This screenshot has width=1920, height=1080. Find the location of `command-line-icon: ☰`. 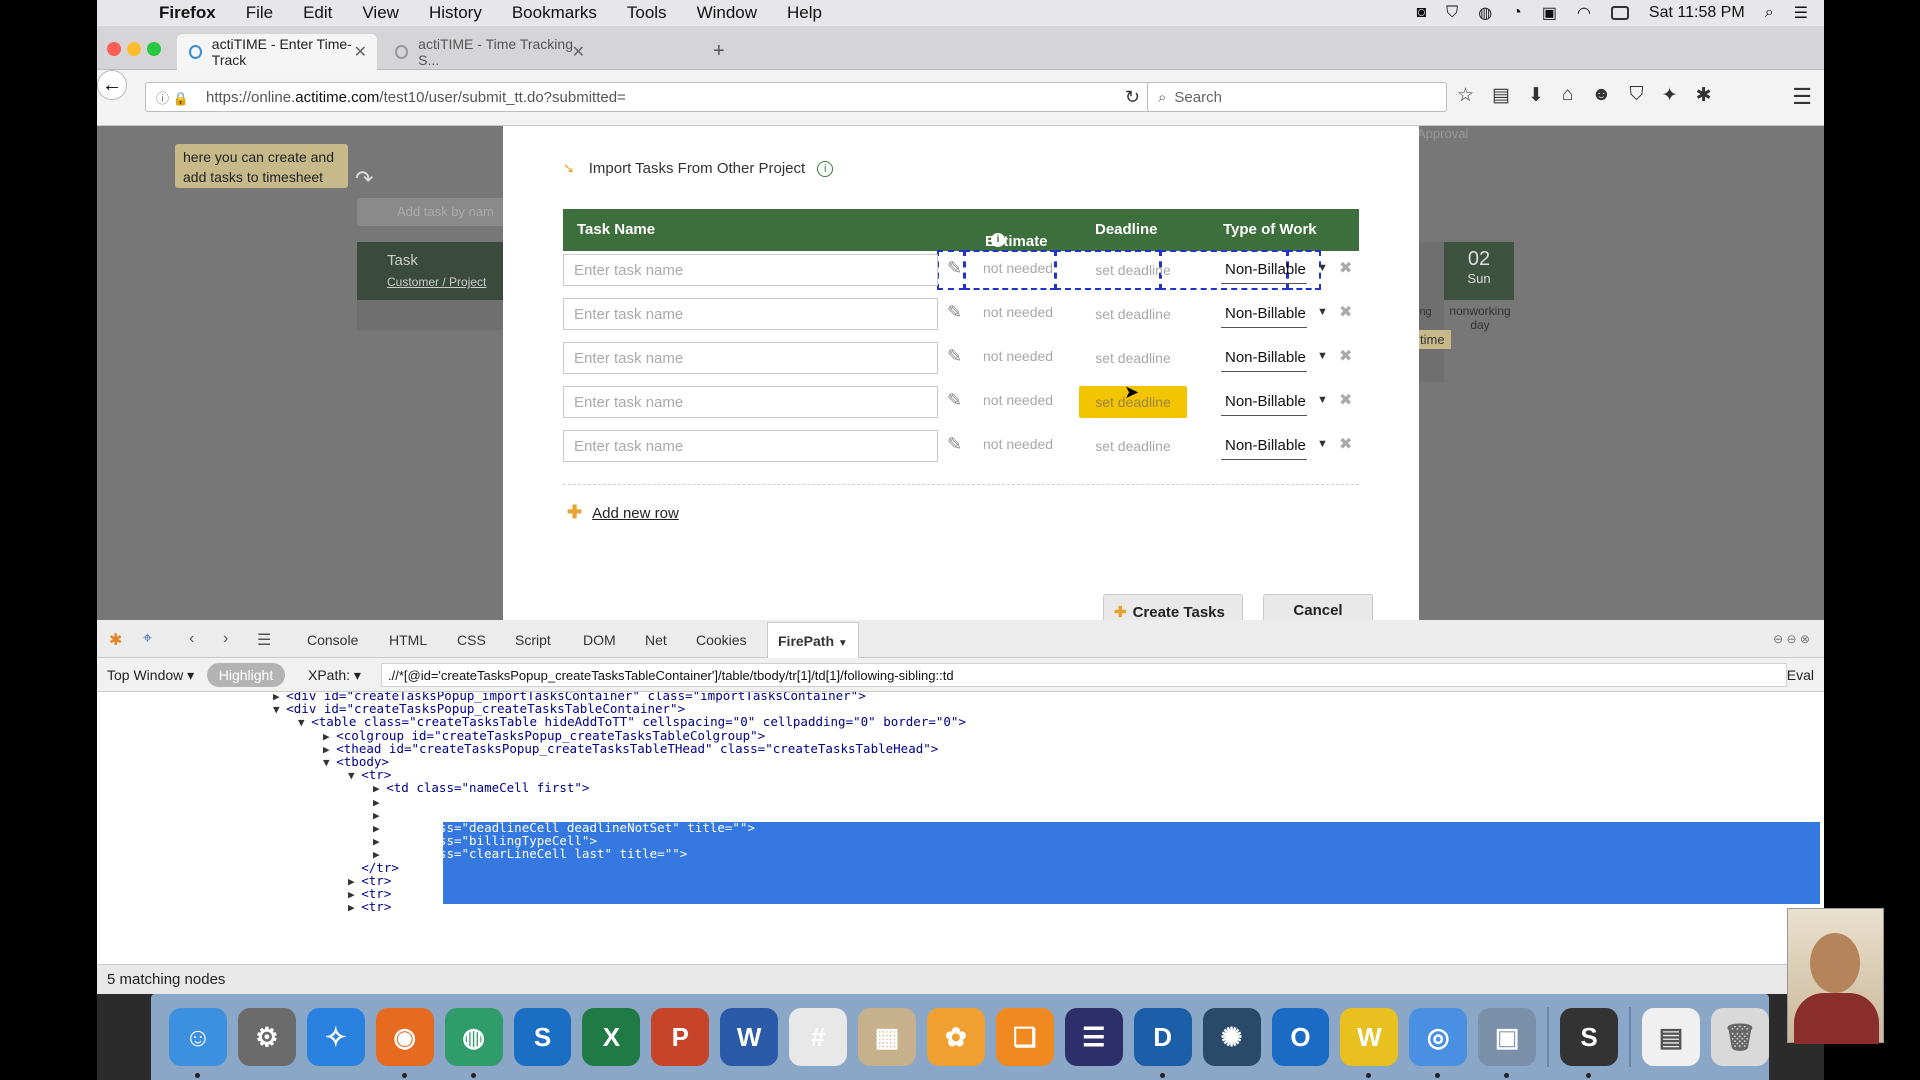

command-line-icon: ☰ is located at coordinates (264, 640).